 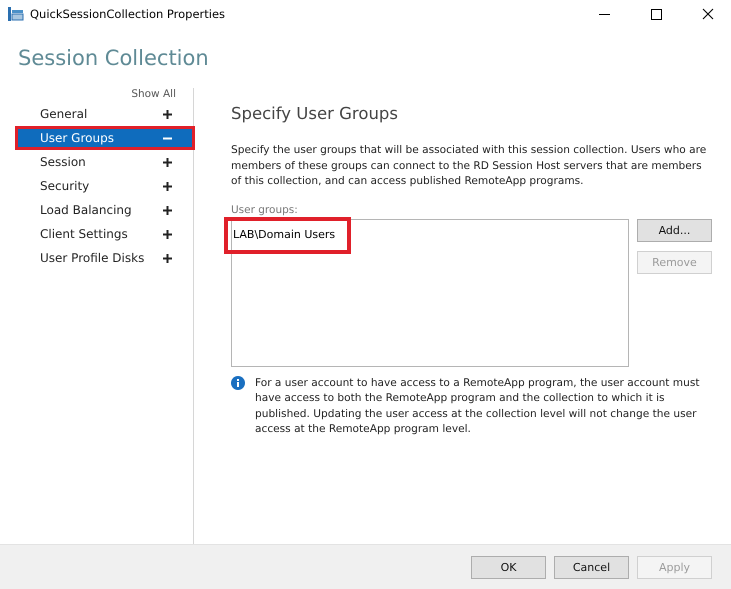 I want to click on dialog-button: OK, so click(x=508, y=567).